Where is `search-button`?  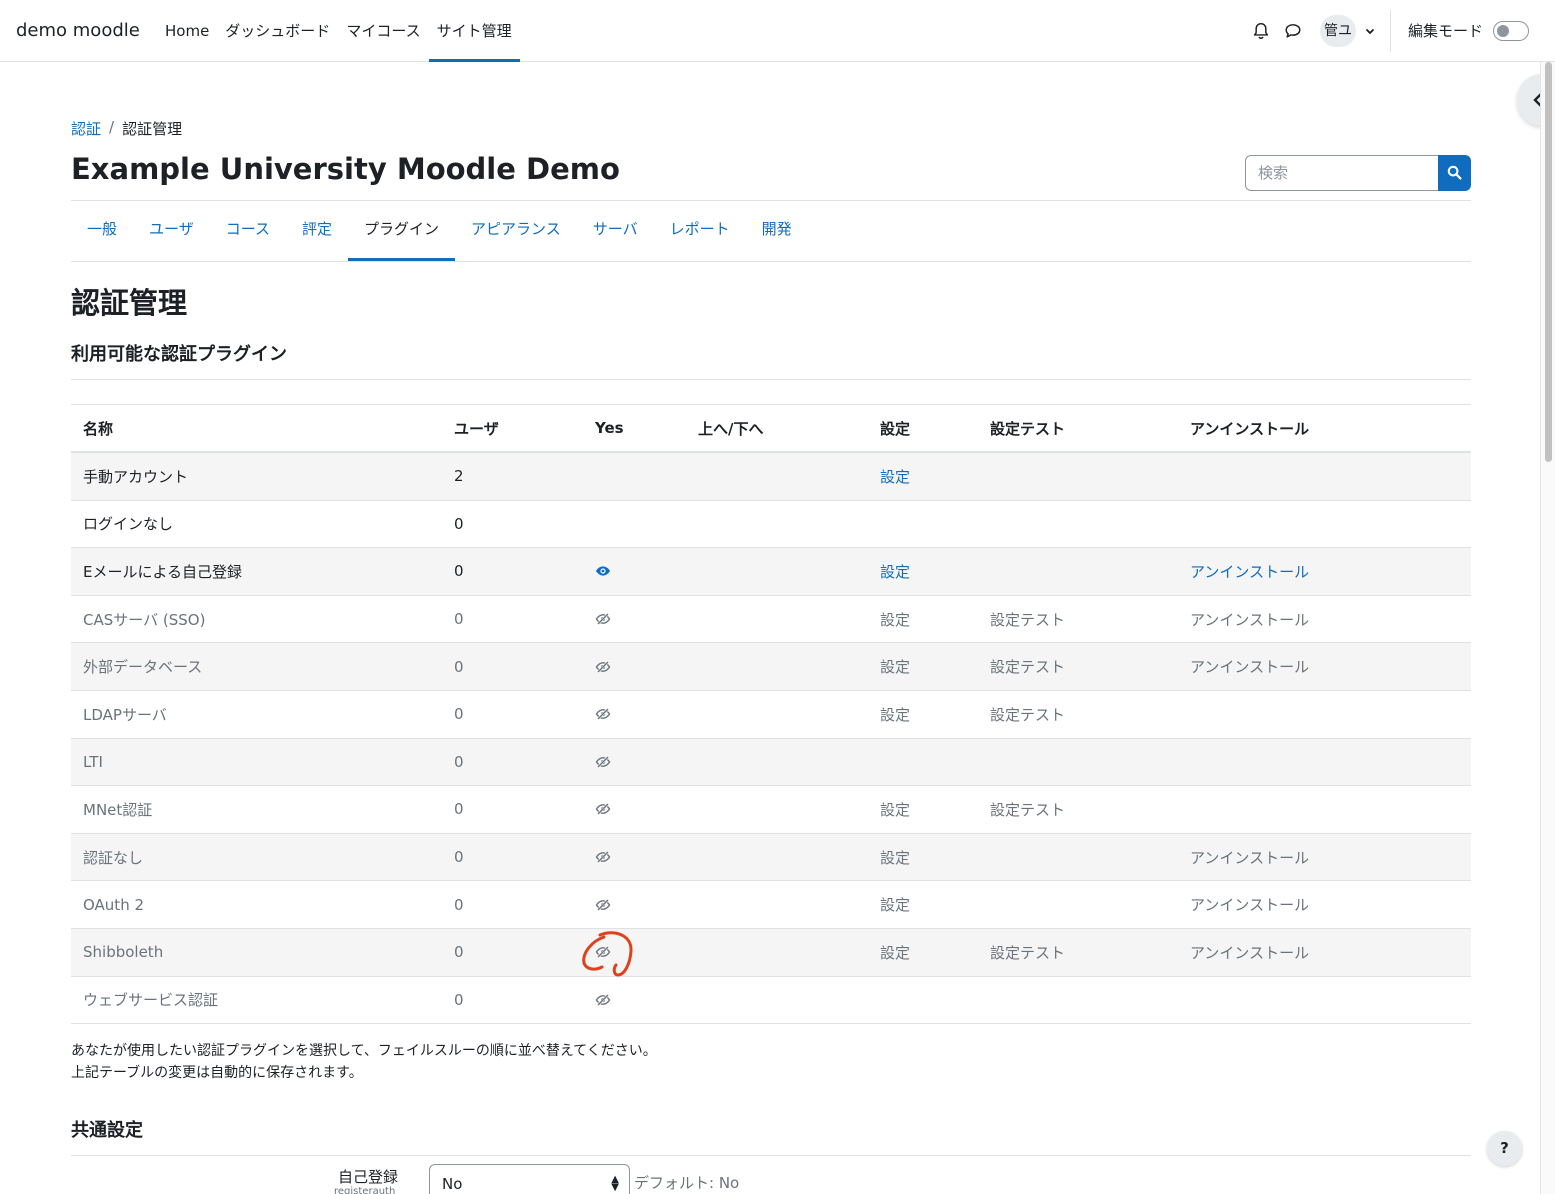
search-button is located at coordinates (1454, 173).